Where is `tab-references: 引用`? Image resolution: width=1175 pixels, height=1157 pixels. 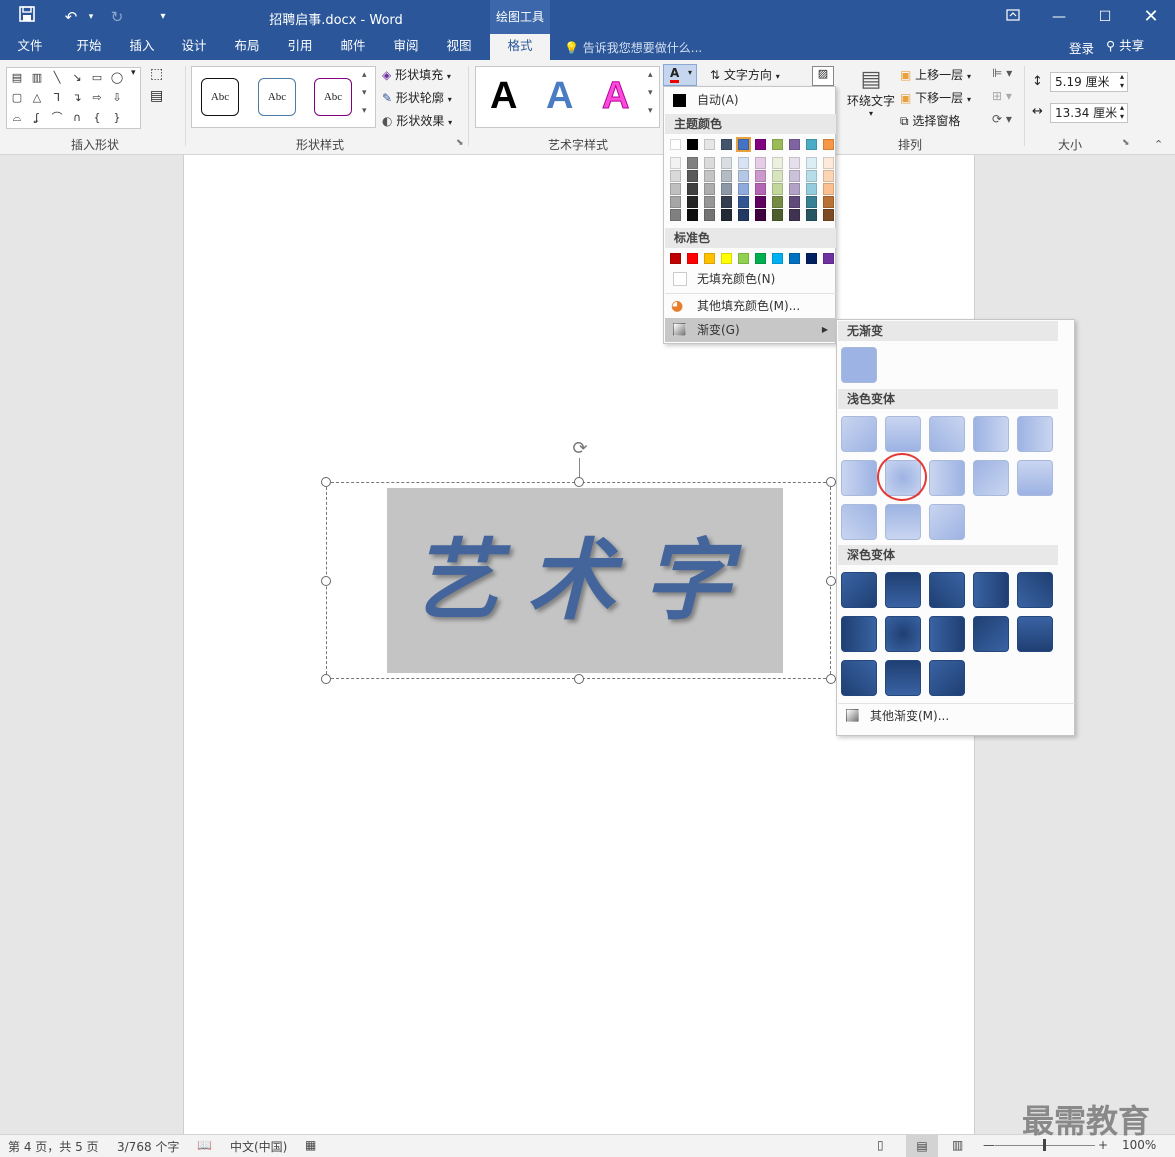
tab-references: 引用 is located at coordinates (300, 47).